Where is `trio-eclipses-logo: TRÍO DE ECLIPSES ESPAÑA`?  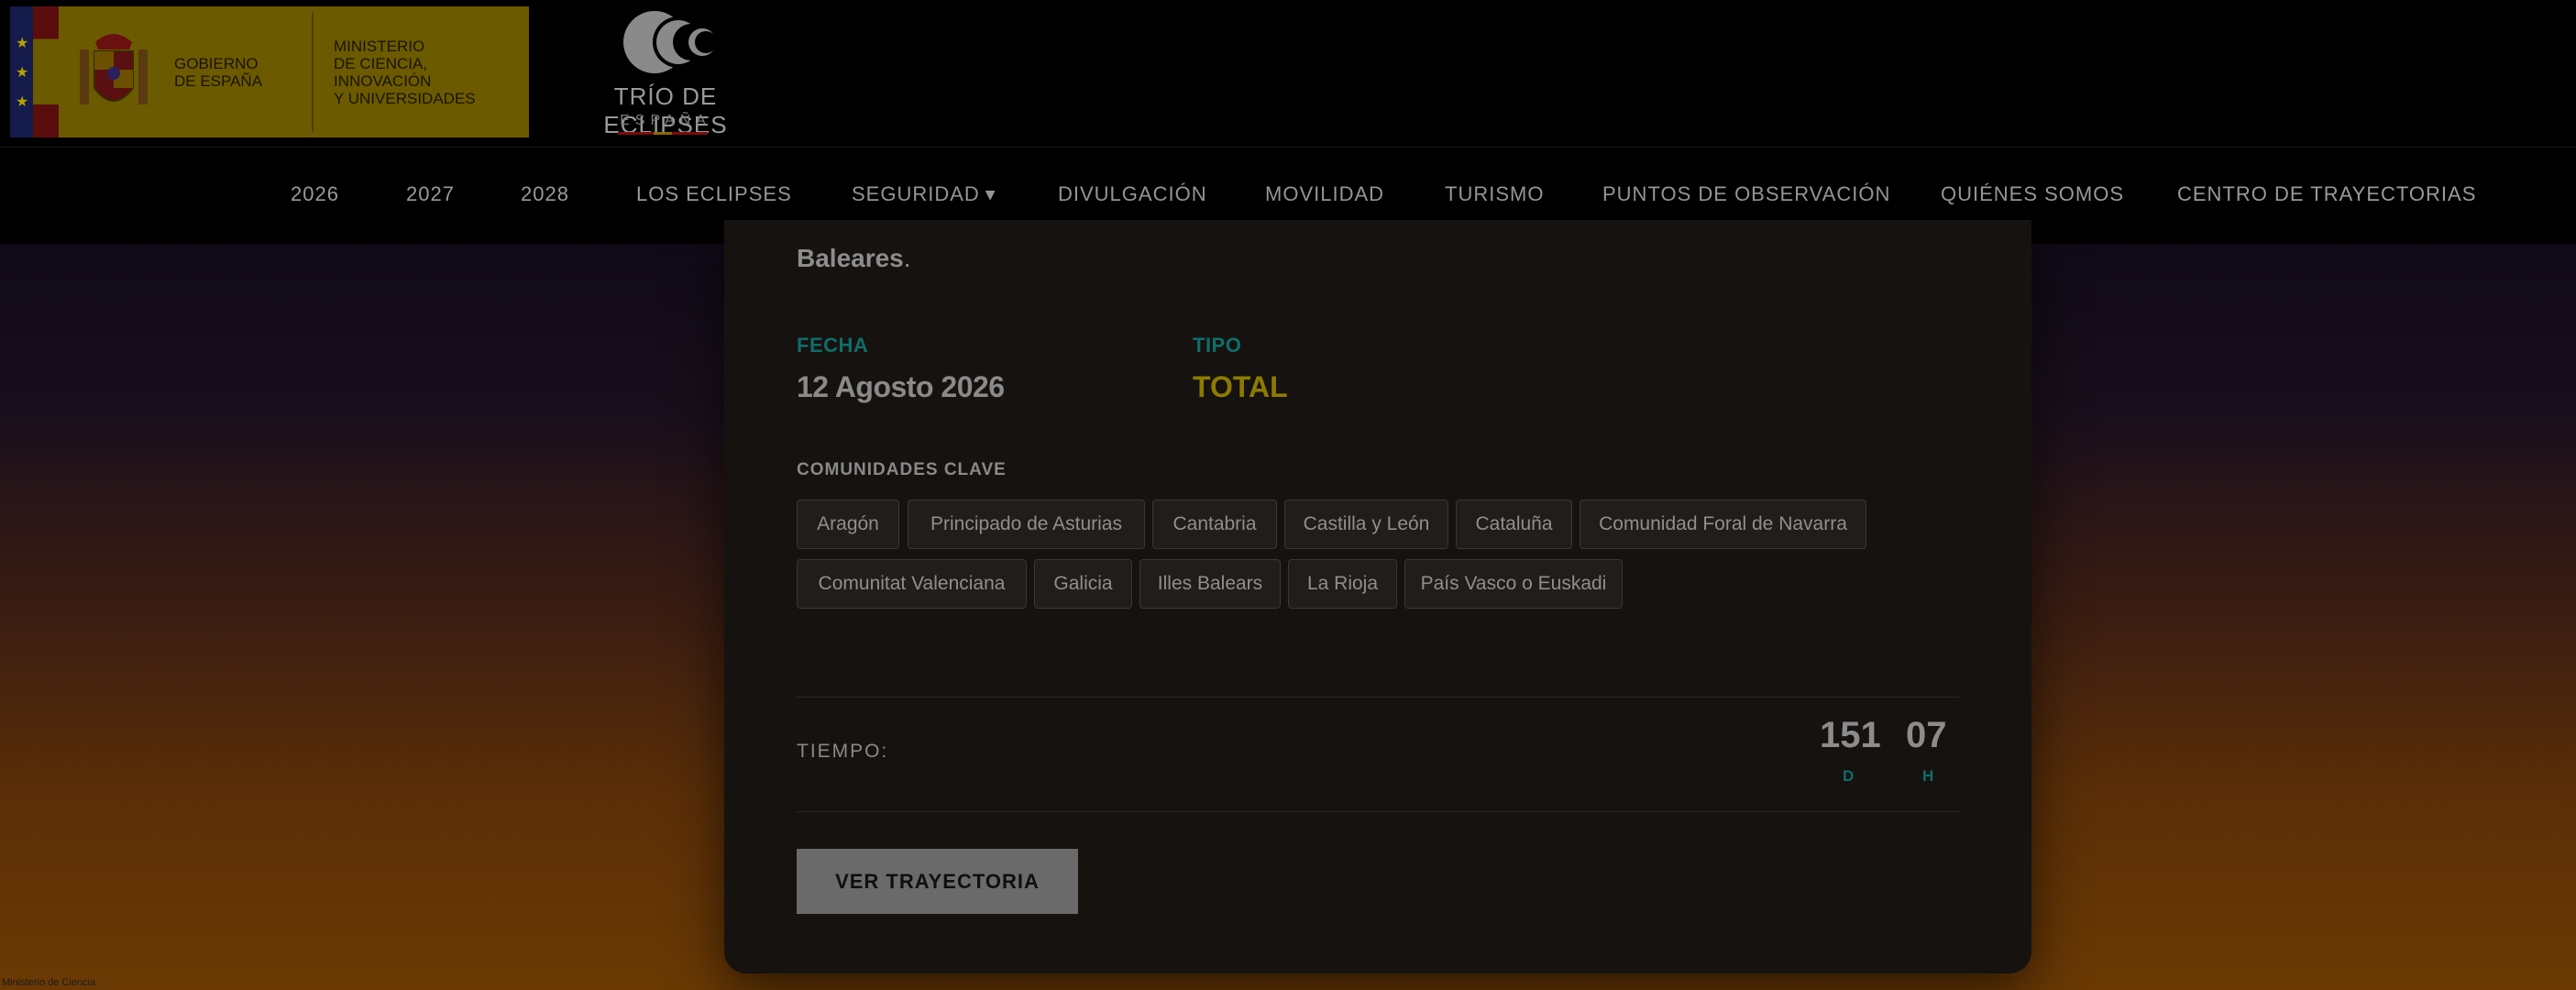
trio-eclipses-logo: TRÍO DE ECLIPSES ESPAÑA is located at coordinates (665, 72).